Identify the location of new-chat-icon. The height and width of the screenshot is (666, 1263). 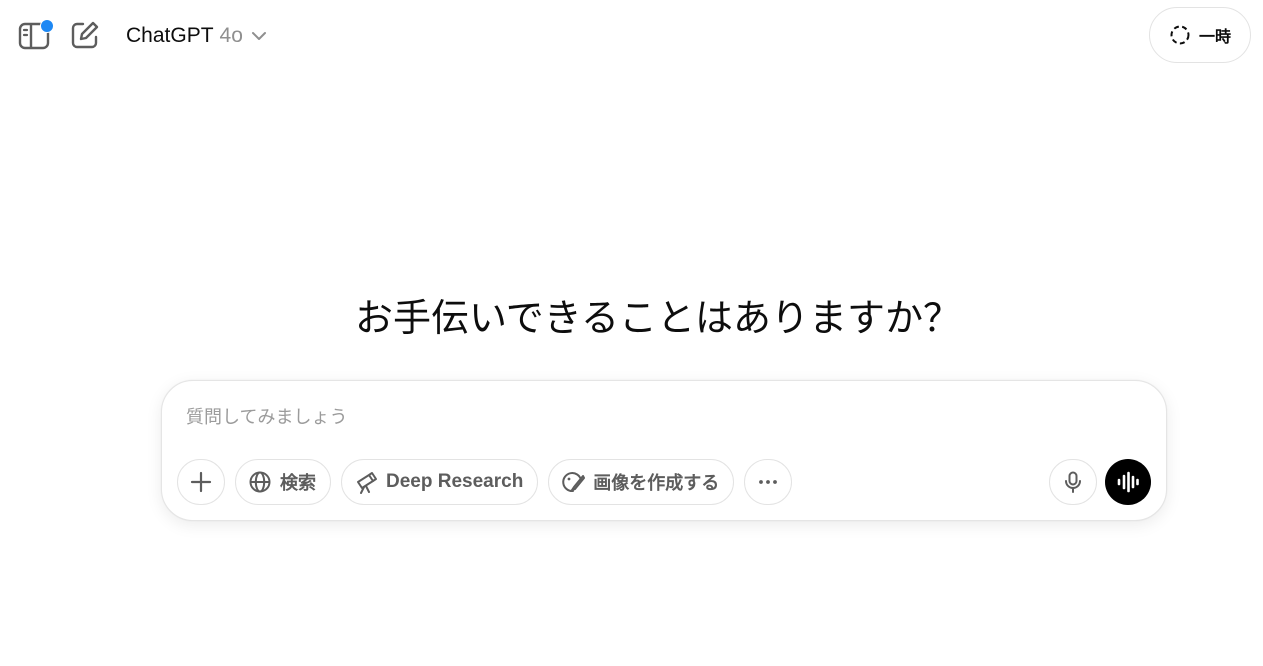
(85, 35).